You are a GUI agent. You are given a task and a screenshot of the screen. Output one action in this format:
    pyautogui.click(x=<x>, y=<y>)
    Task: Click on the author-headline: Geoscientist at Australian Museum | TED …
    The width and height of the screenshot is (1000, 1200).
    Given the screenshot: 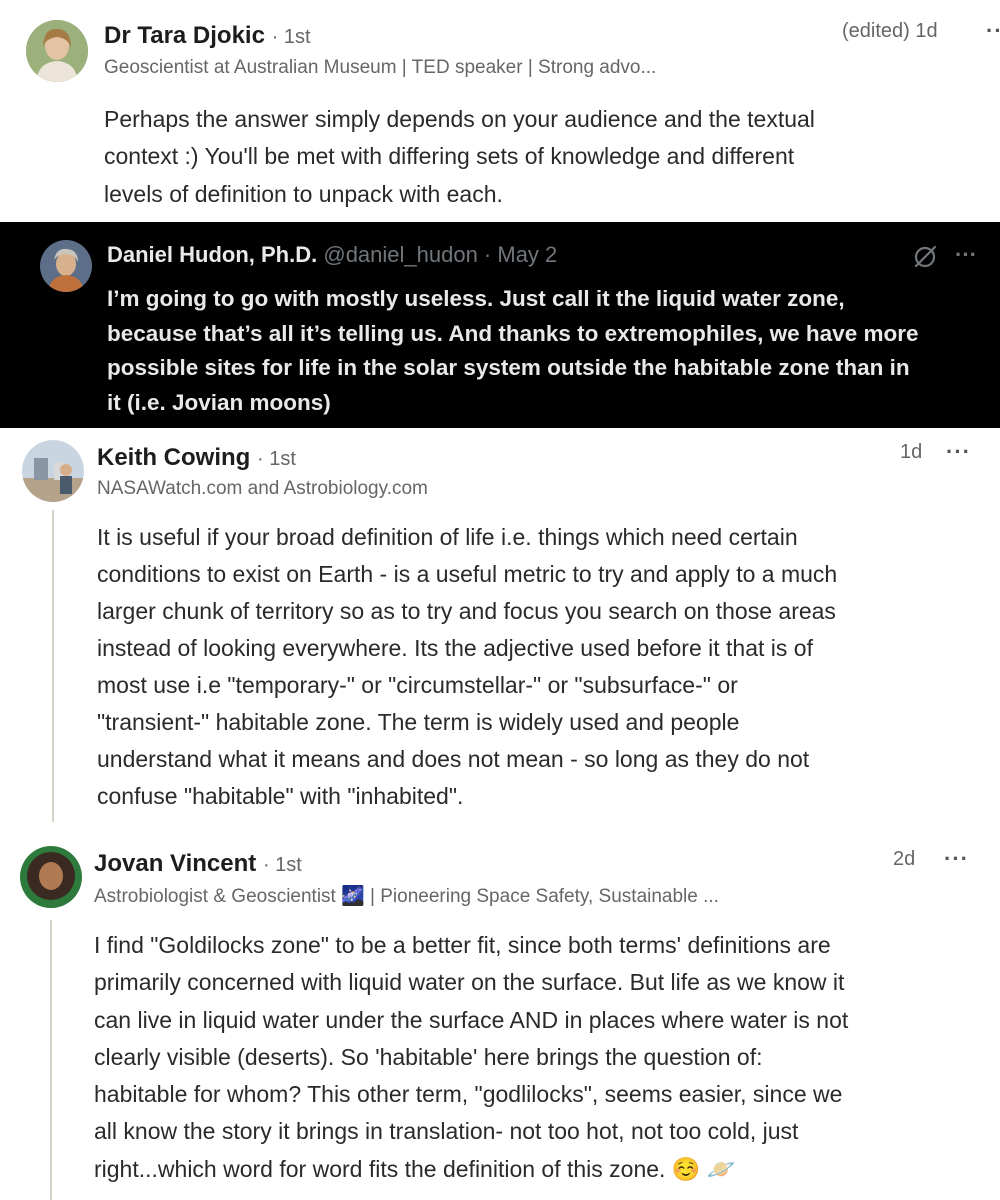 What is the action you would take?
    pyautogui.click(x=380, y=67)
    